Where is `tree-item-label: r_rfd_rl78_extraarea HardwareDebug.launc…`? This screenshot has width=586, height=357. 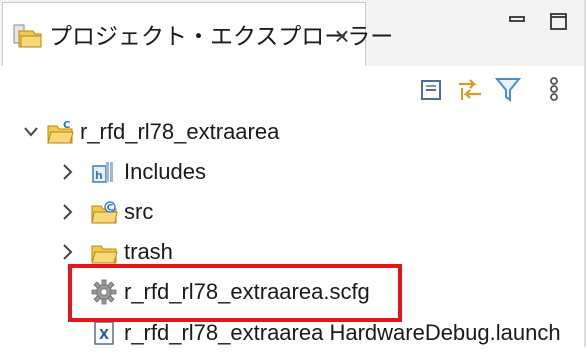 tree-item-label: r_rfd_rl78_extraarea HardwareDebug.launc… is located at coordinates (342, 332).